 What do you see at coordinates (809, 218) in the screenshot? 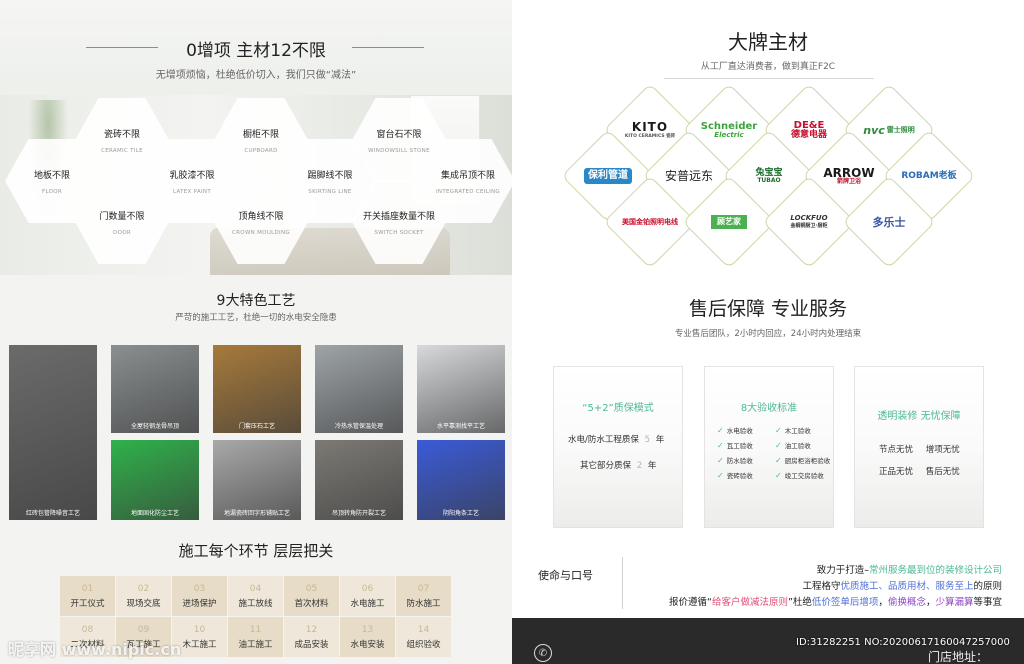
I see `brand-name: LOCKFUO` at bounding box center [809, 218].